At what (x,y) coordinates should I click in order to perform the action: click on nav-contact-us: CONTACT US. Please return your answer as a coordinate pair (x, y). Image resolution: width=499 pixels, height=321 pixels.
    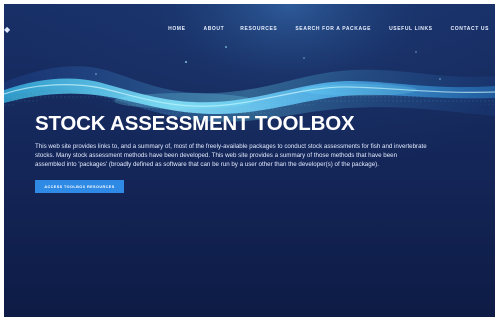
    Looking at the image, I should click on (470, 29).